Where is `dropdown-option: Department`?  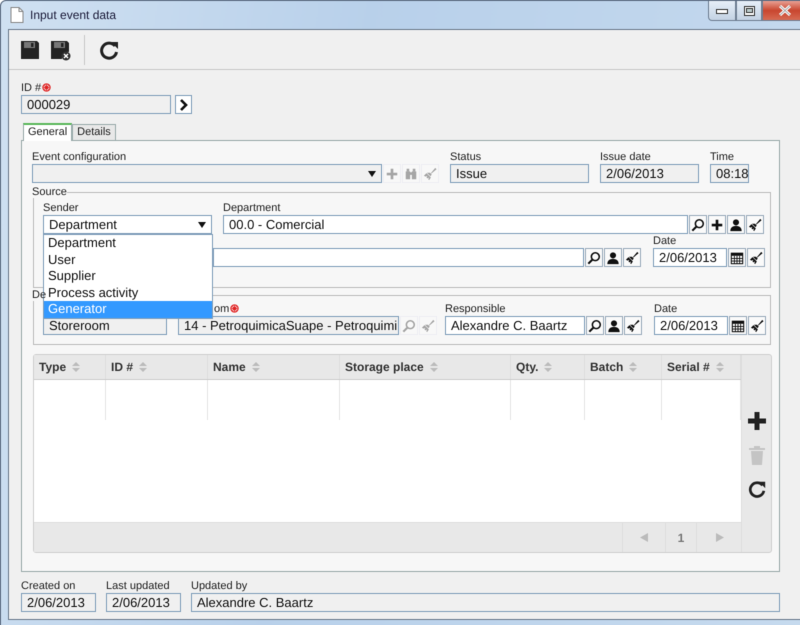 dropdown-option: Department is located at coordinates (128, 243).